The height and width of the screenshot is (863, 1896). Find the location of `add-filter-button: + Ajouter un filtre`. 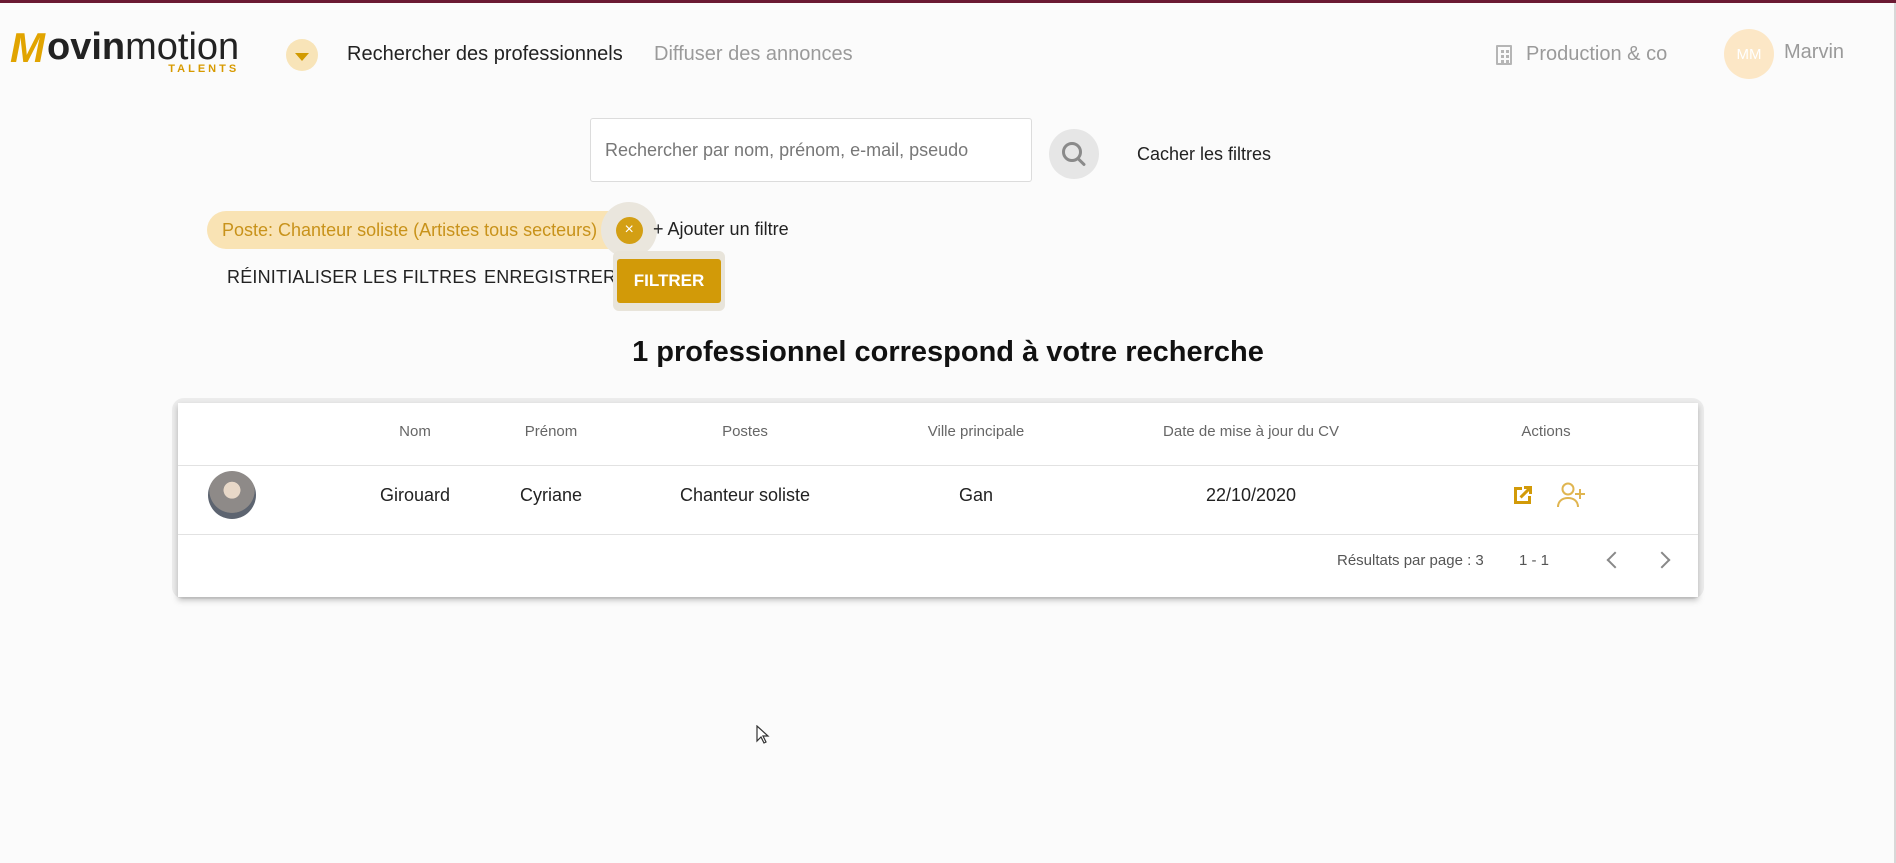

add-filter-button: + Ajouter un filtre is located at coordinates (721, 229).